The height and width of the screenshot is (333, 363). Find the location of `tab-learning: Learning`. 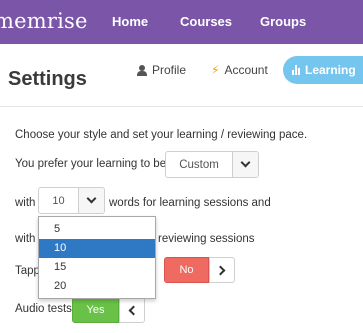

tab-learning: Learning is located at coordinates (323, 70).